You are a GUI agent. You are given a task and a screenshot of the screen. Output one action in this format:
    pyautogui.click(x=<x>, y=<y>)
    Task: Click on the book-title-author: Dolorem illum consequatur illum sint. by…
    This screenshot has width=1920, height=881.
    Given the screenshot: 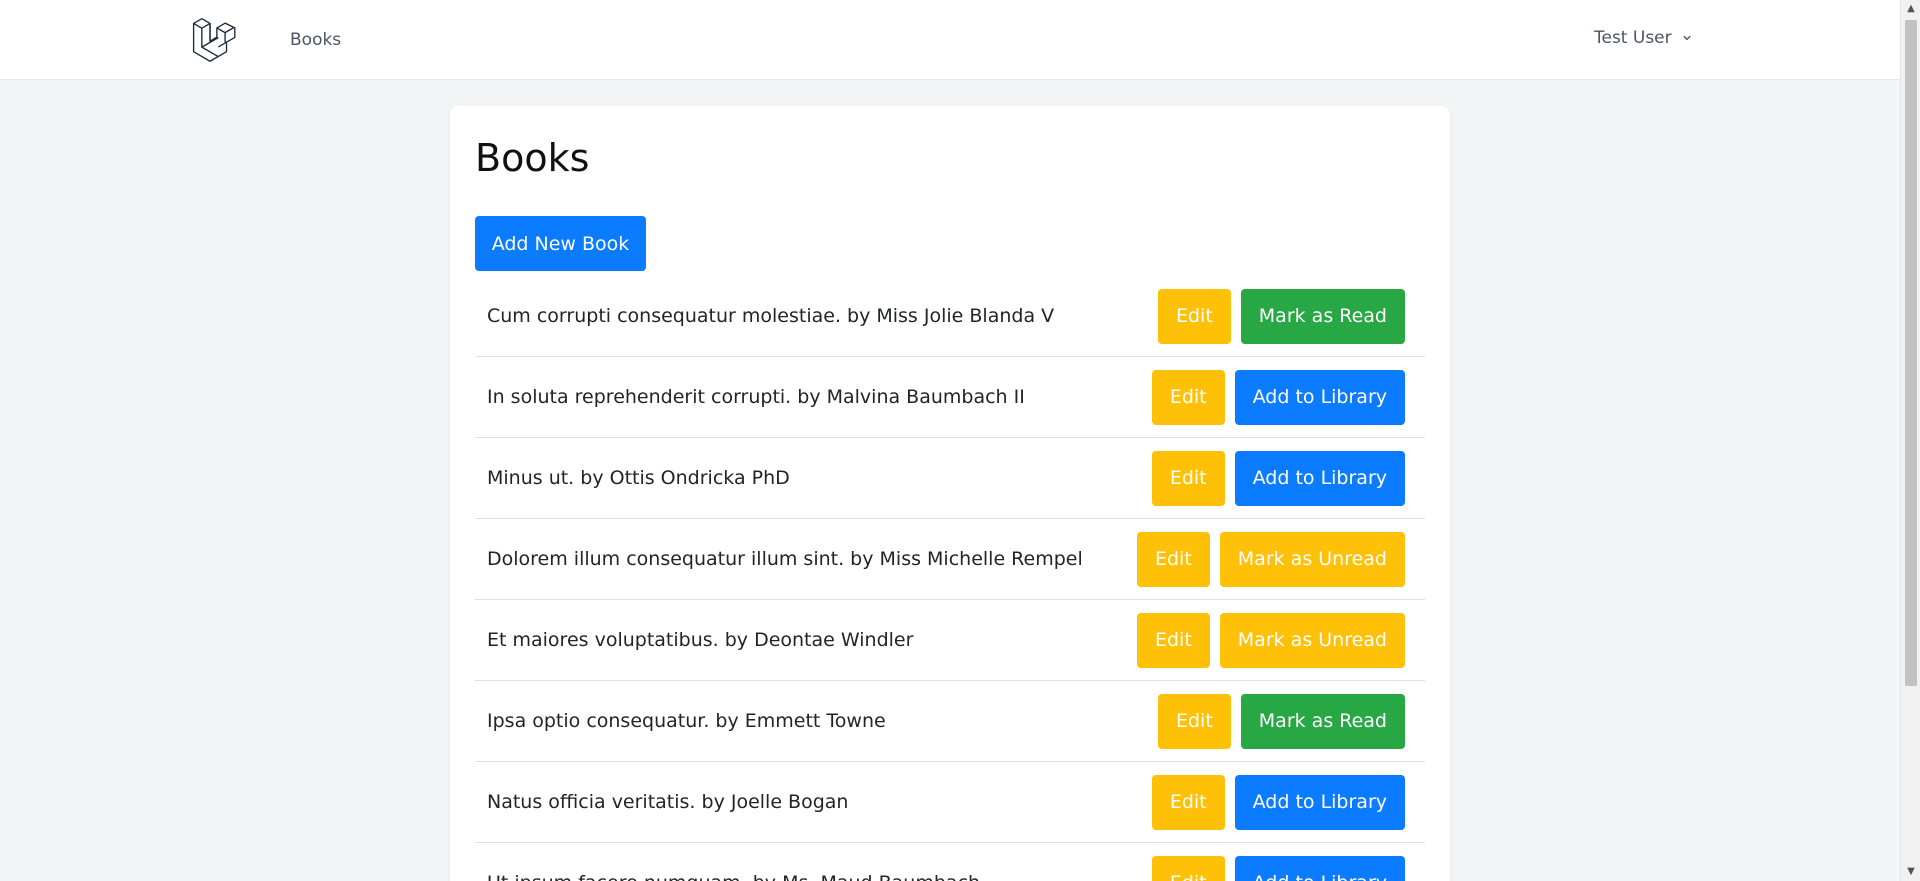 What is the action you would take?
    pyautogui.click(x=785, y=559)
    